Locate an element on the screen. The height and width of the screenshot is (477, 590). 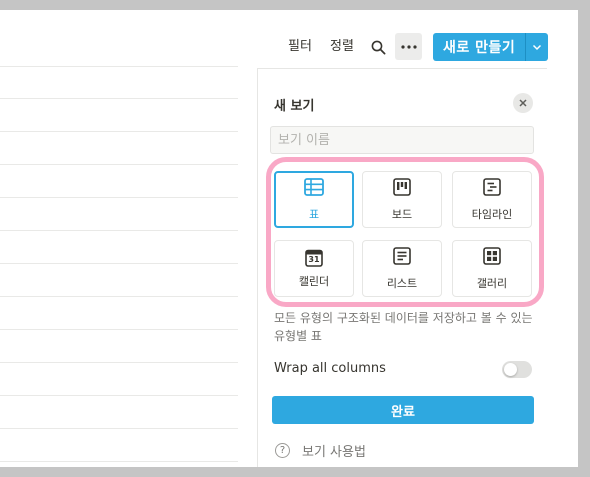
view-type-calendar: 31 캘린더 is located at coordinates (314, 268).